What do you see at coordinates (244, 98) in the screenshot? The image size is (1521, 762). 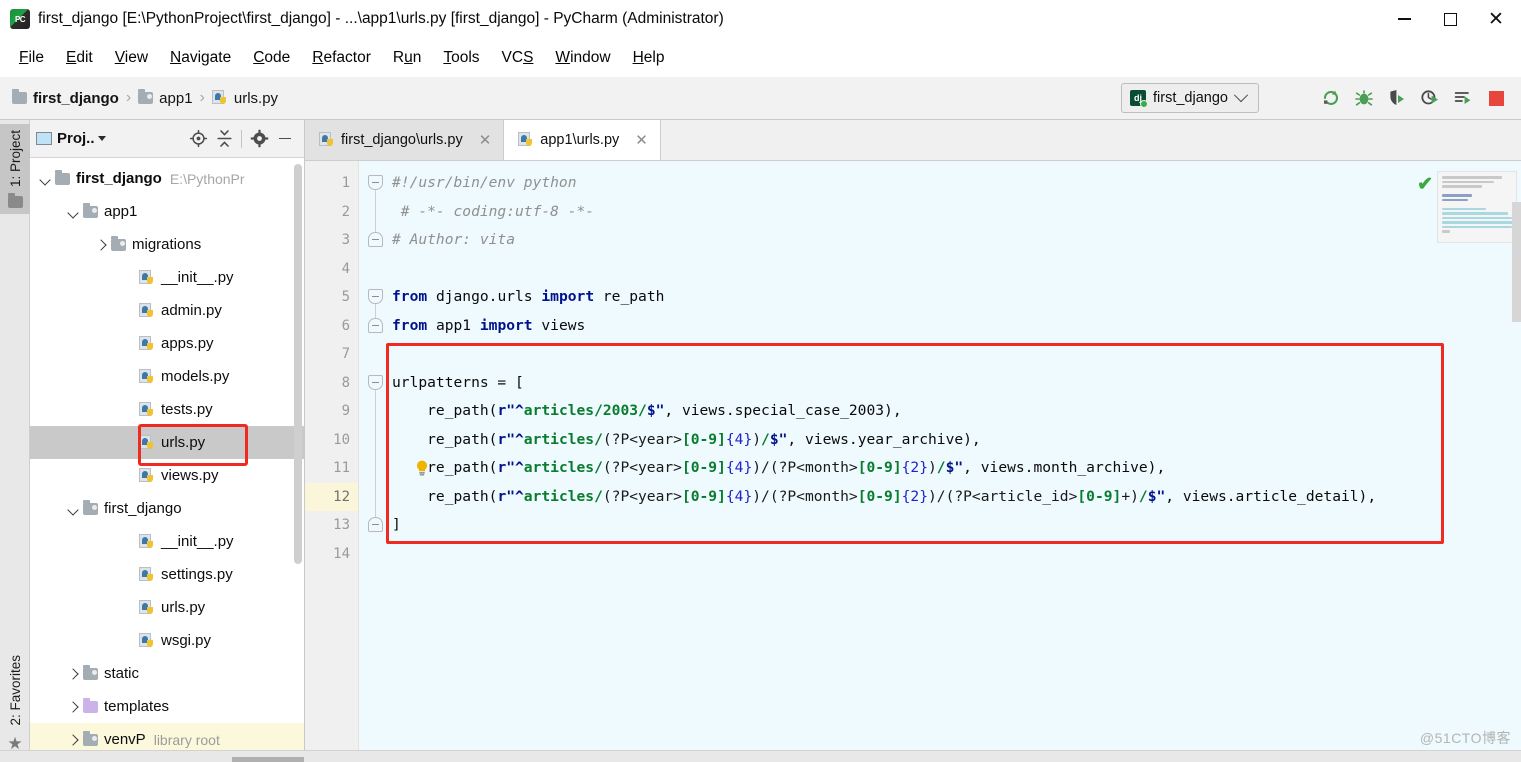 I see `breadcrumb-item-urls-py: urls.py` at bounding box center [244, 98].